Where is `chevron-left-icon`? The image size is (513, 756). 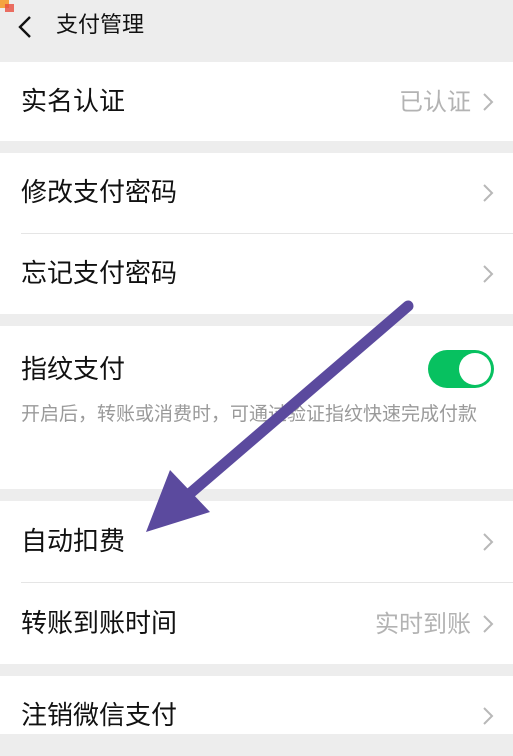
chevron-left-icon is located at coordinates (24, 27).